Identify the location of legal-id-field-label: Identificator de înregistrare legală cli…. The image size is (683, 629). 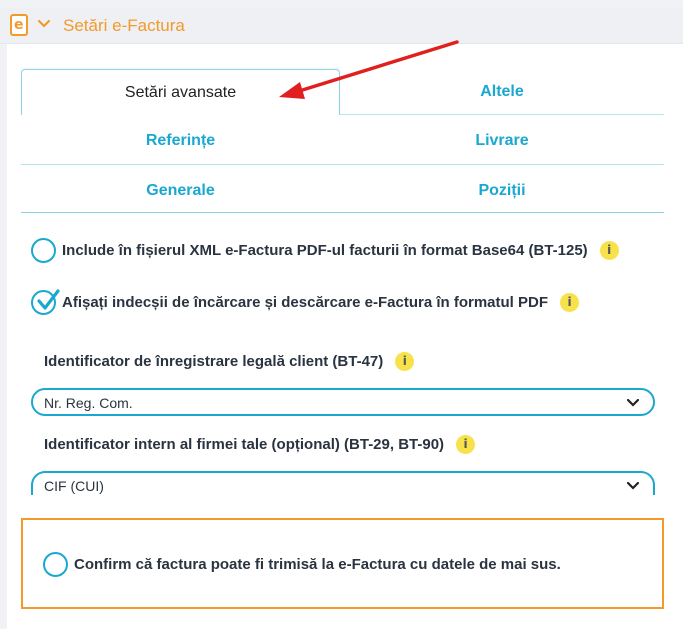
(229, 361).